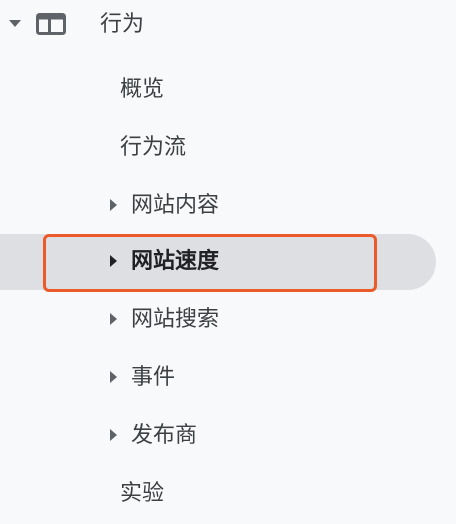  I want to click on sidebar-item-site-search: 网站搜索, so click(228, 320).